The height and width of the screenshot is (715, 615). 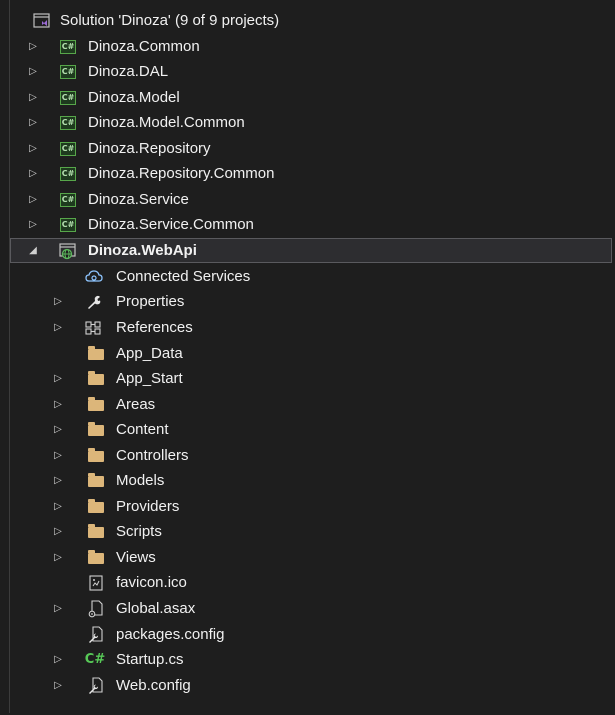 What do you see at coordinates (311, 199) in the screenshot?
I see `project-node: ▷ C# Dinoza.Service` at bounding box center [311, 199].